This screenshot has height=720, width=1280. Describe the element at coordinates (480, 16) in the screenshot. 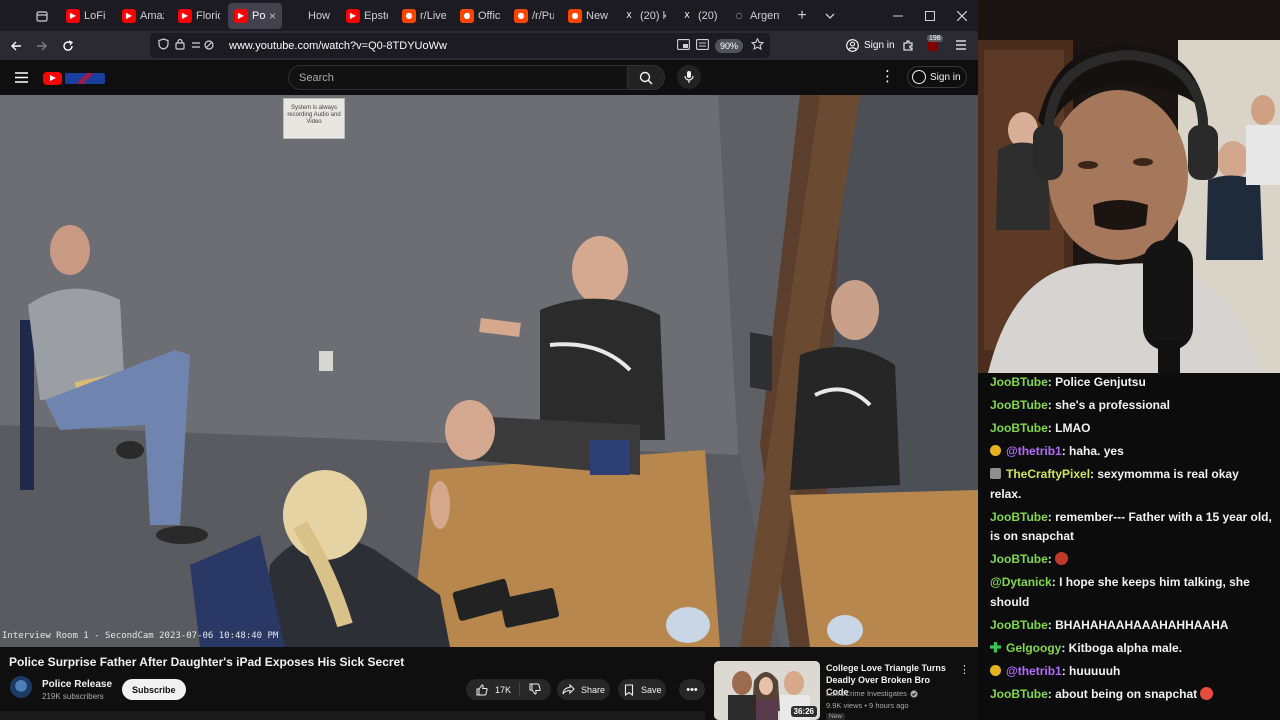

I see `browser-tab: ● Official` at that location.